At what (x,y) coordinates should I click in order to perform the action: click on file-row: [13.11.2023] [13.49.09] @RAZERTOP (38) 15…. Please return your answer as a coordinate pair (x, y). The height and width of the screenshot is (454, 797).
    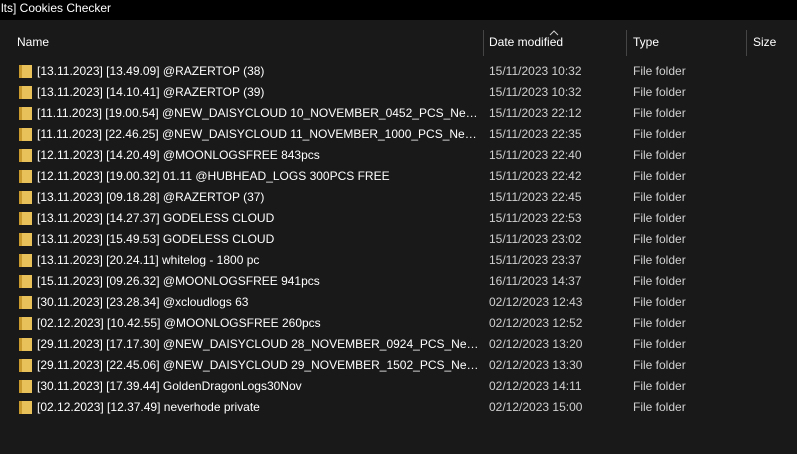
    Looking at the image, I should click on (398, 71).